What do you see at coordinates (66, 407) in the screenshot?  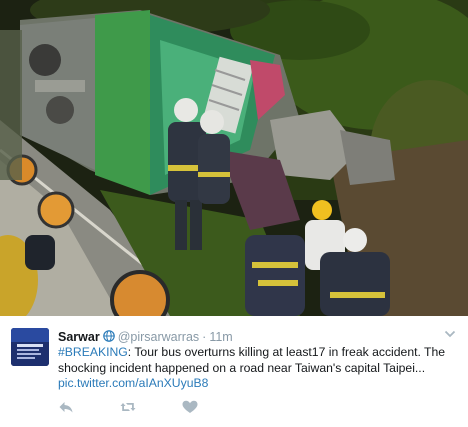 I see `reply-icon` at bounding box center [66, 407].